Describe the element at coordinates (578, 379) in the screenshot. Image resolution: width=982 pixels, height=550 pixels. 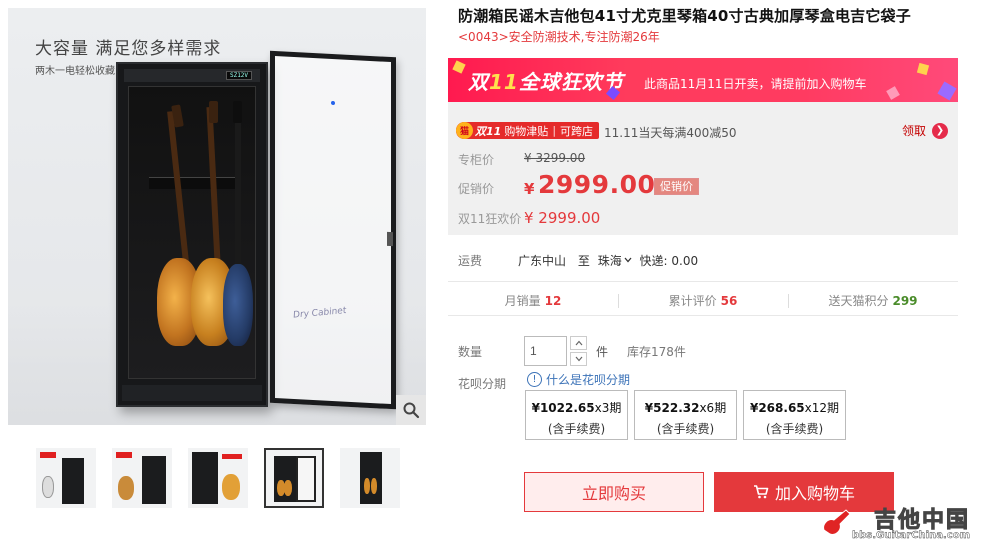
I see `huabei-help-link: ! 什么是花呗分期` at that location.